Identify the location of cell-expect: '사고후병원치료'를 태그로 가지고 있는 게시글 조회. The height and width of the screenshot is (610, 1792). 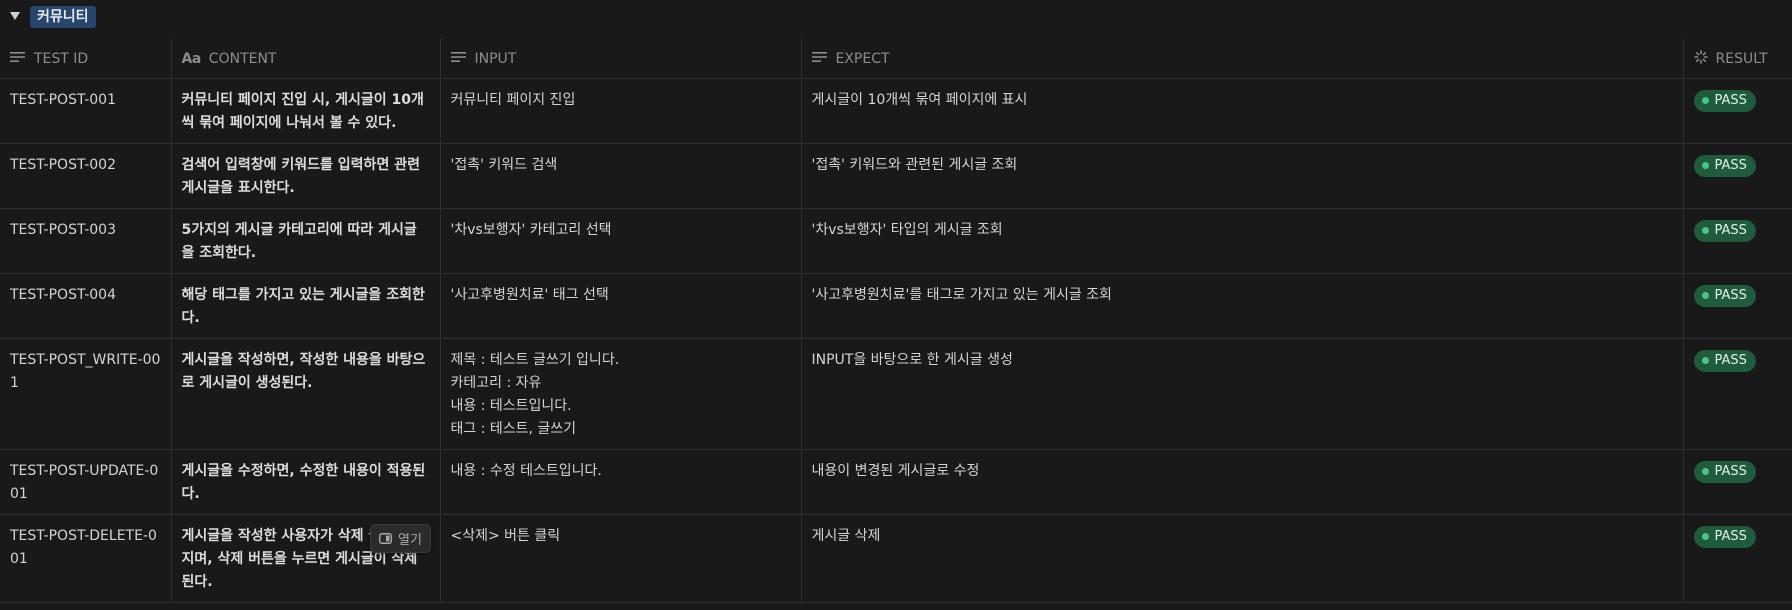
(1242, 306).